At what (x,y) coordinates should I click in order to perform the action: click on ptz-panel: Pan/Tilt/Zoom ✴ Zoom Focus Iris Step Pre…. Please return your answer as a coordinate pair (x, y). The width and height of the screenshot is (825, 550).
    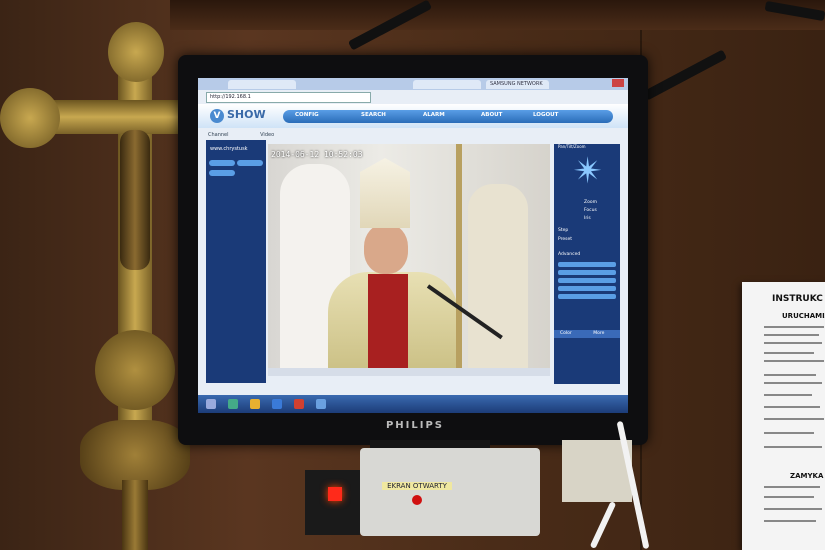
    Looking at the image, I should click on (587, 264).